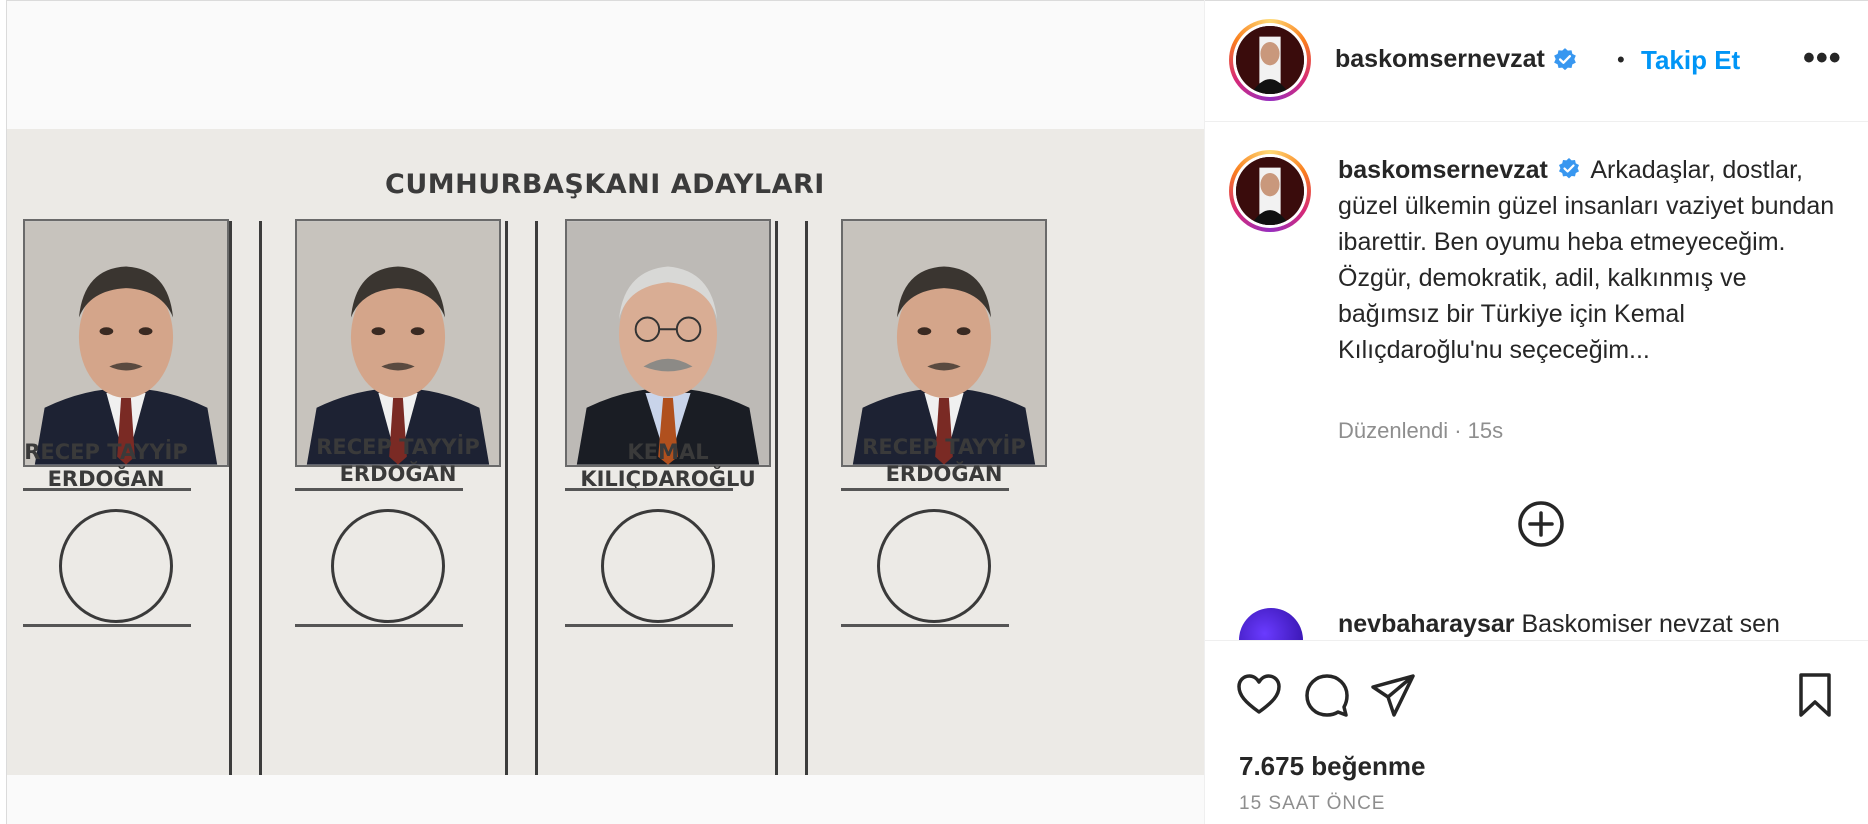  I want to click on author-username-text: baskomsernevzat, so click(1440, 59).